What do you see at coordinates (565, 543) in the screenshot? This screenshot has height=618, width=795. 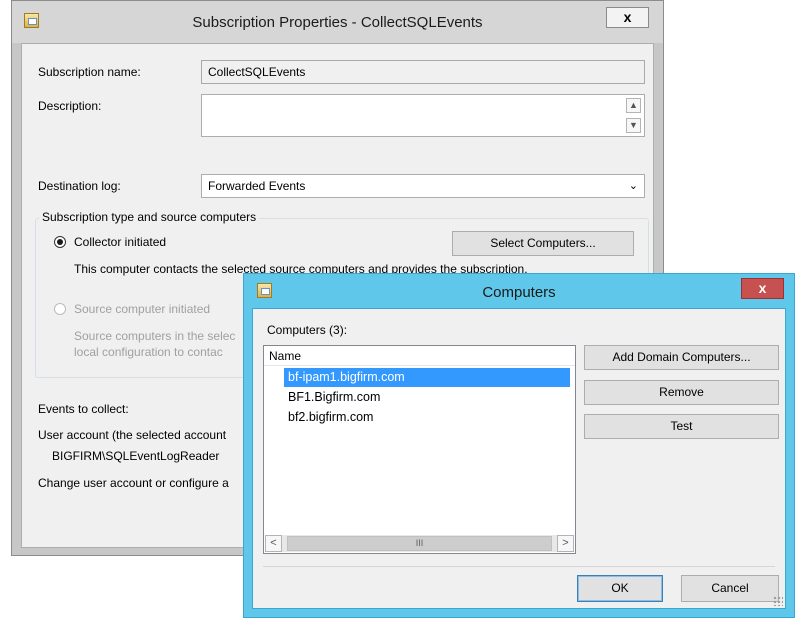 I see `scroll-right-icon: >` at bounding box center [565, 543].